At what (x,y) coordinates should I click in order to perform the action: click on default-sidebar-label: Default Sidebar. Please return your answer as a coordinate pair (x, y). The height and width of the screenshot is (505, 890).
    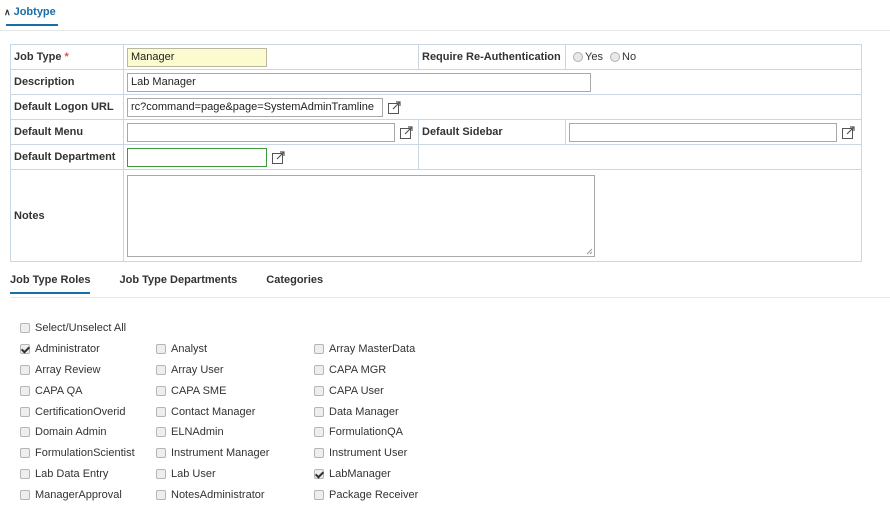
    Looking at the image, I should click on (492, 132).